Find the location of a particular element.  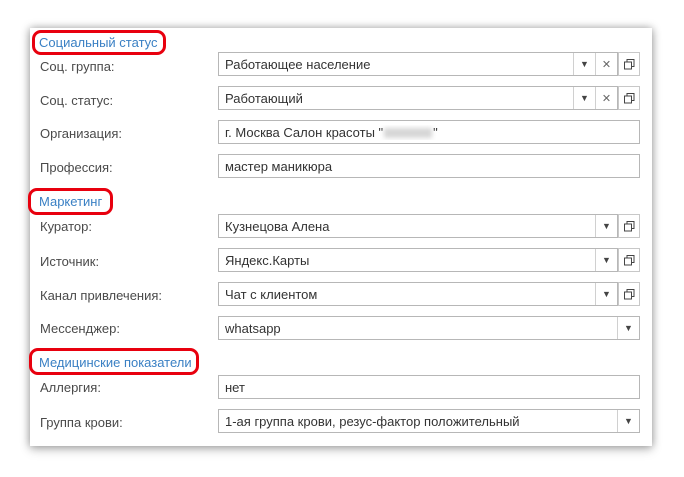

organization-field: г. Москва Салон красоты " " is located at coordinates (429, 132).